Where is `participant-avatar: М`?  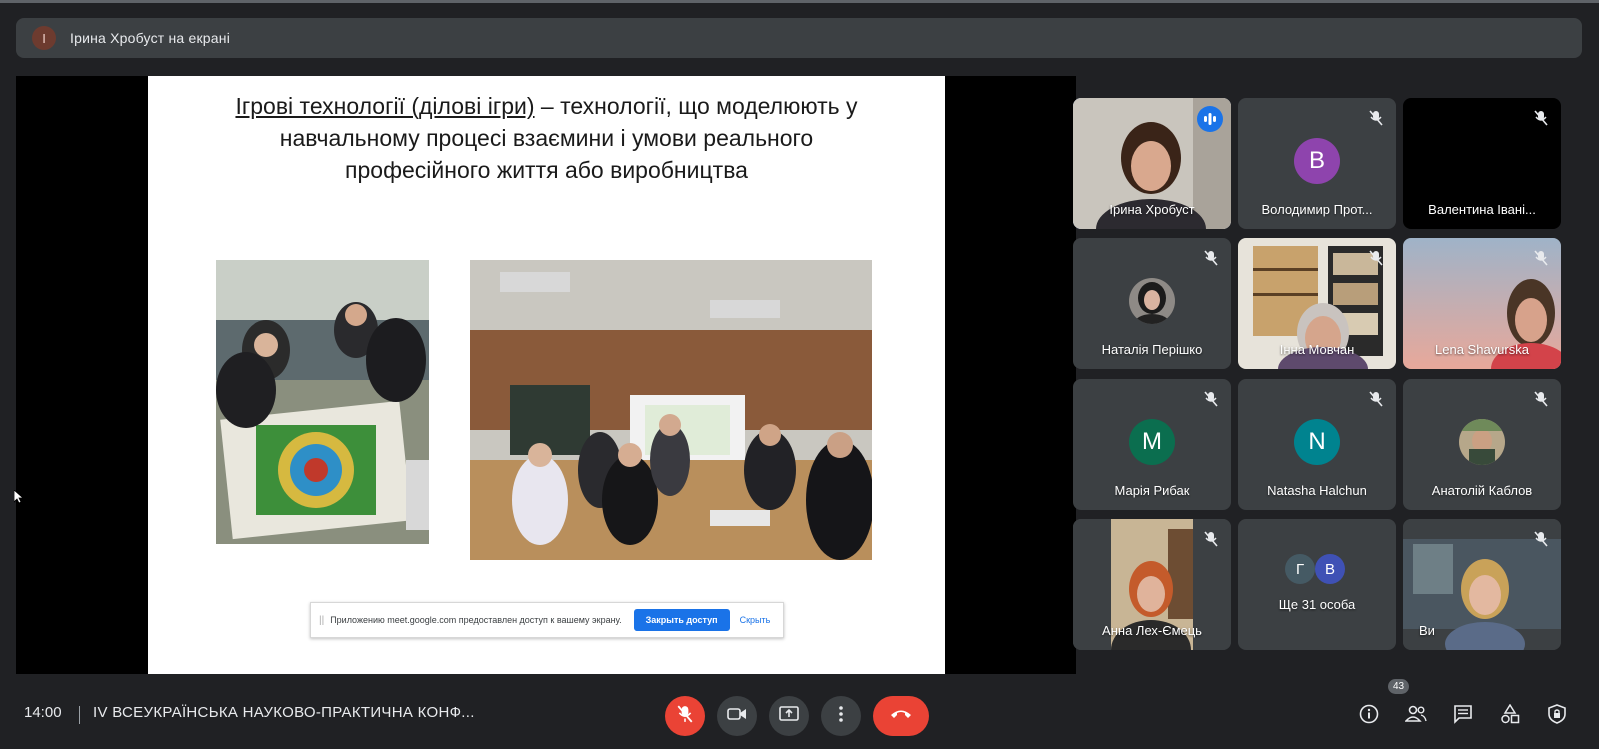 participant-avatar: М is located at coordinates (1152, 442).